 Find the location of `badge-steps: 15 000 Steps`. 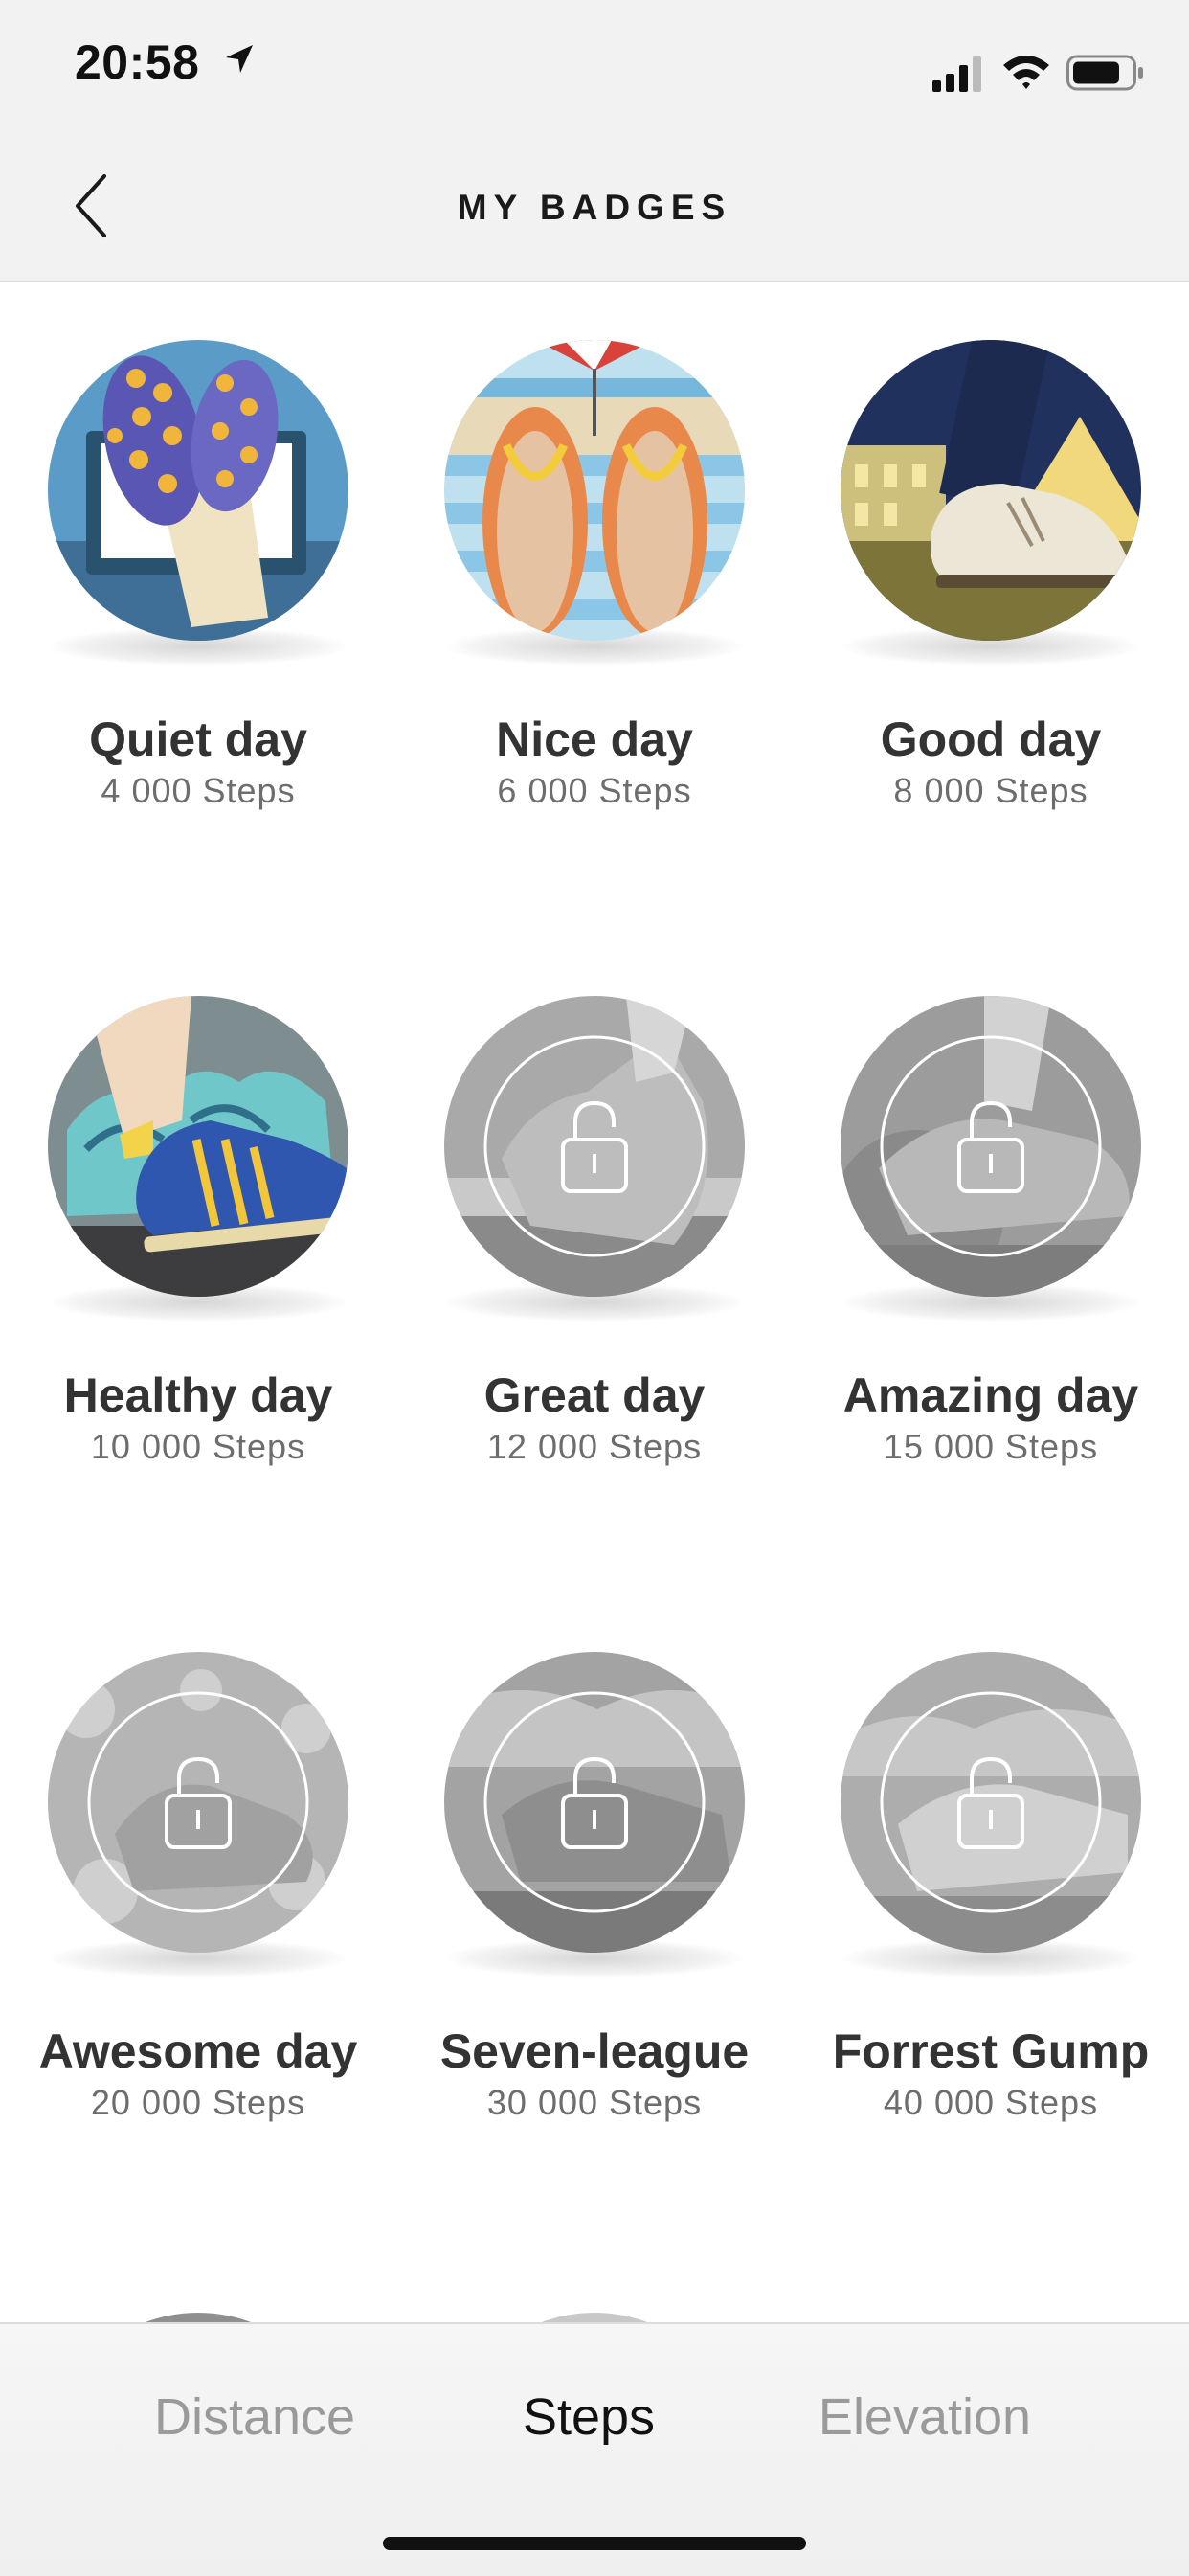

badge-steps: 15 000 Steps is located at coordinates (991, 1446).